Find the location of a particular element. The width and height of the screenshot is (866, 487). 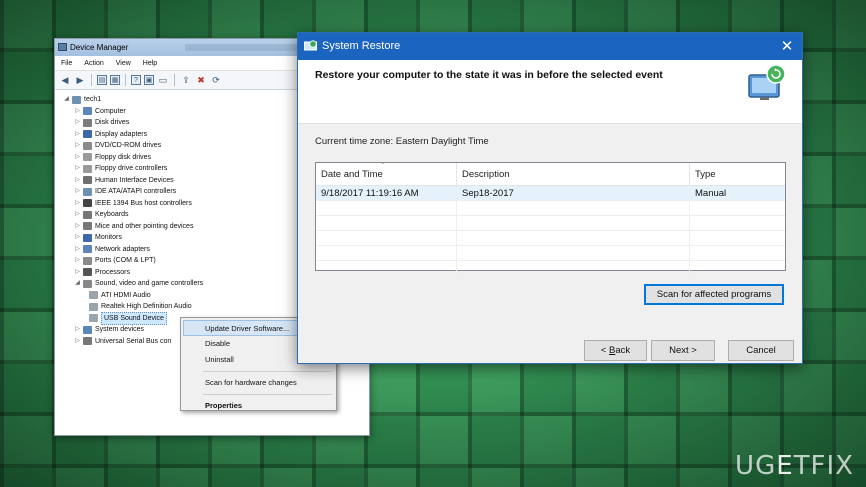

back-arrow-icon: ◀ is located at coordinates (65, 80).